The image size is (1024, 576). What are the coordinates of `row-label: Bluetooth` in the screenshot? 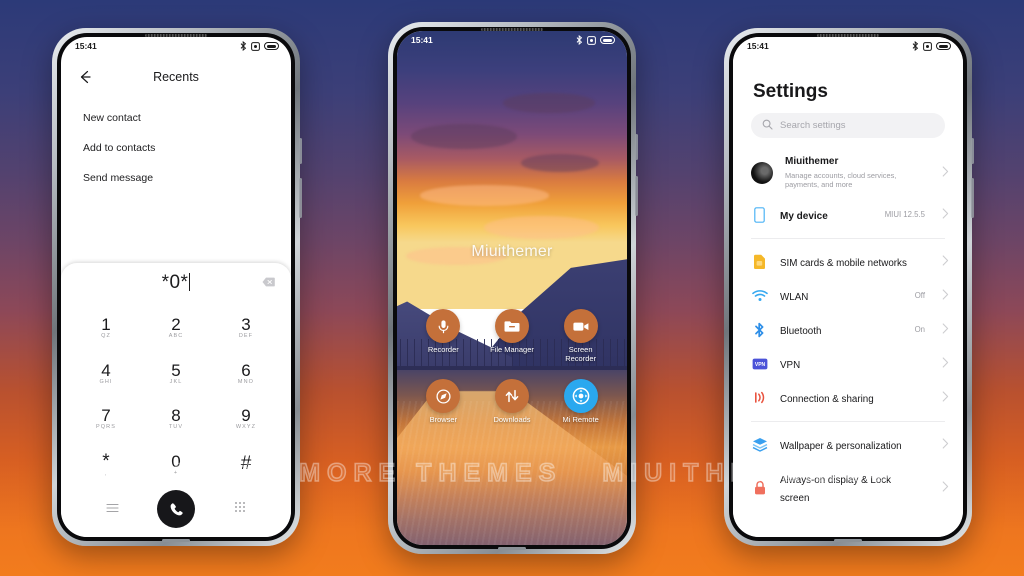 It's located at (801, 331).